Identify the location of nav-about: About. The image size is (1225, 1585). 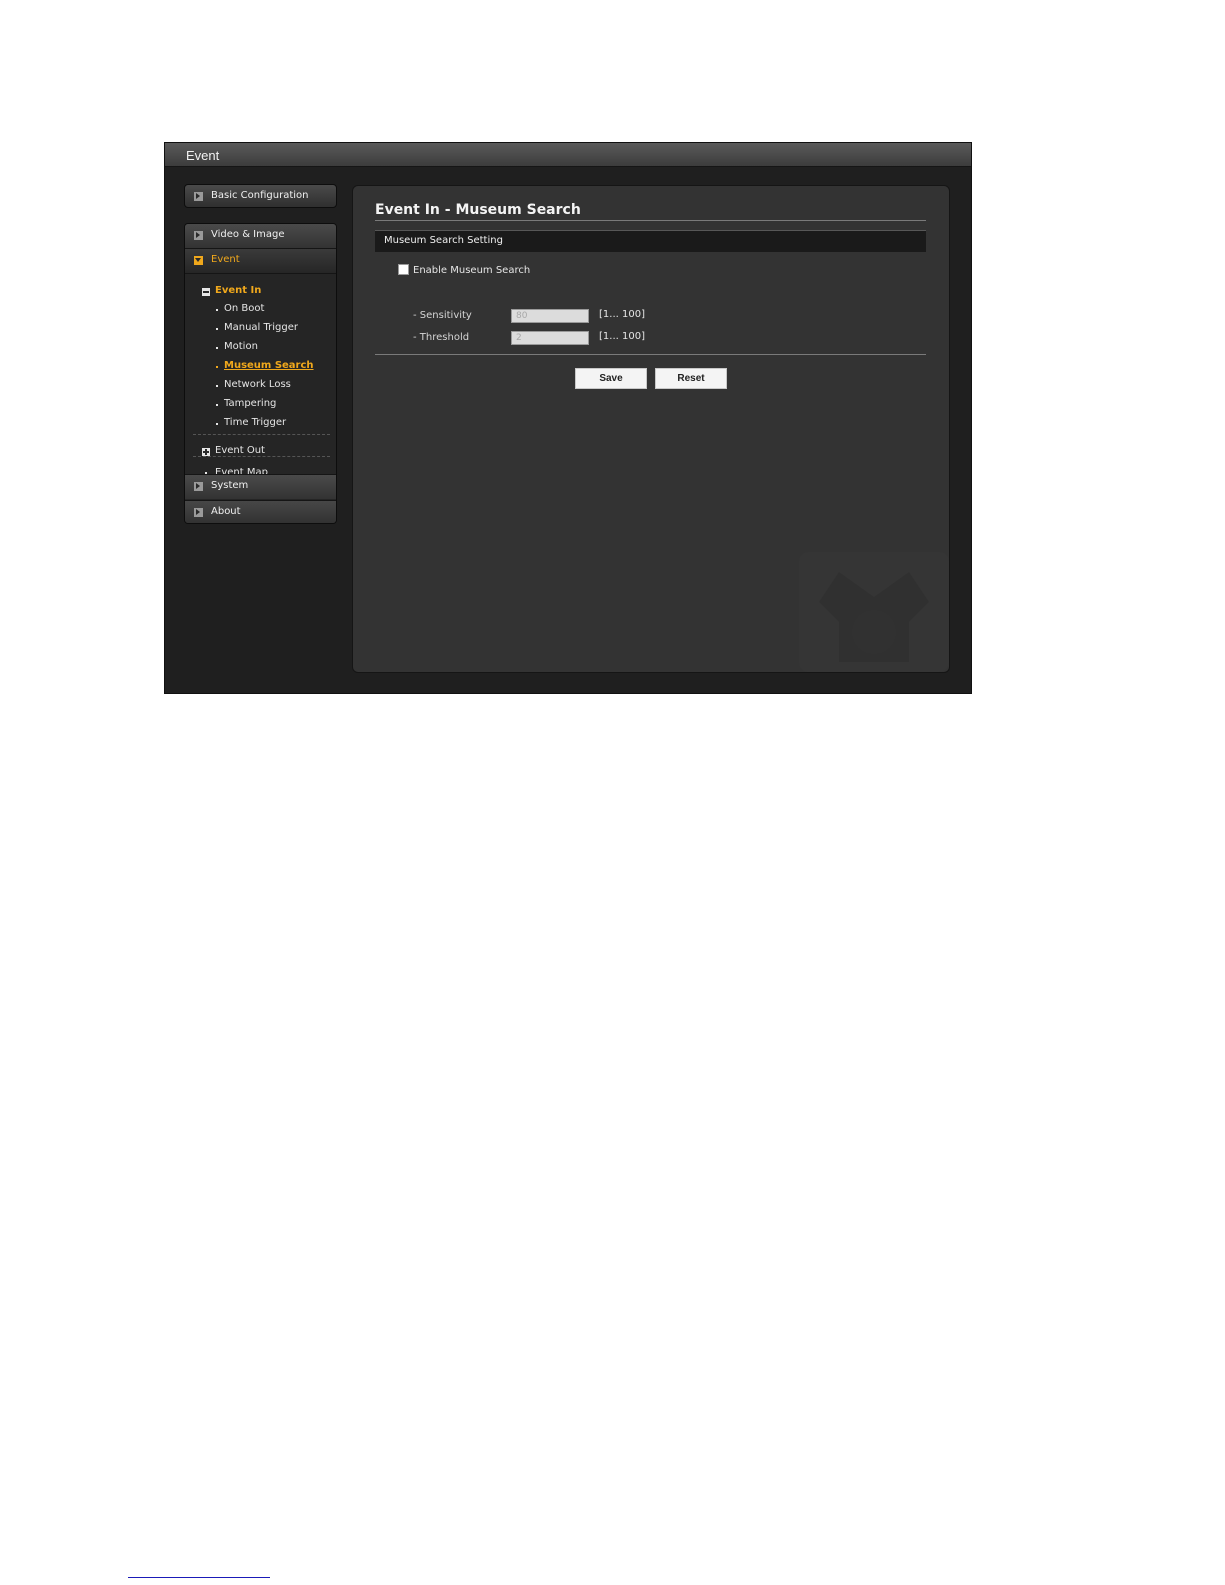
(260, 511).